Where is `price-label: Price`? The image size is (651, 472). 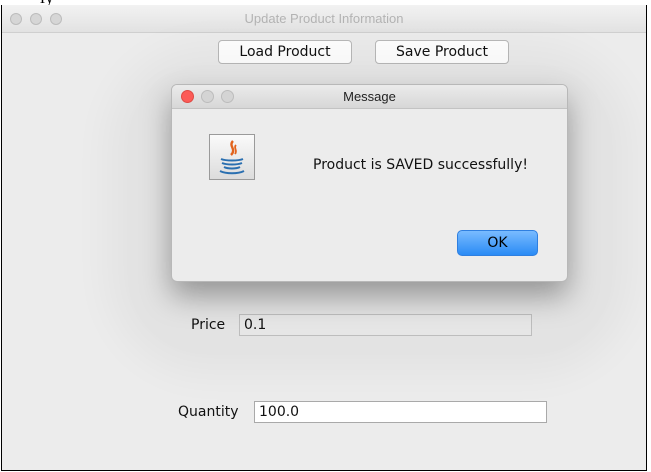
price-label: Price is located at coordinates (208, 325).